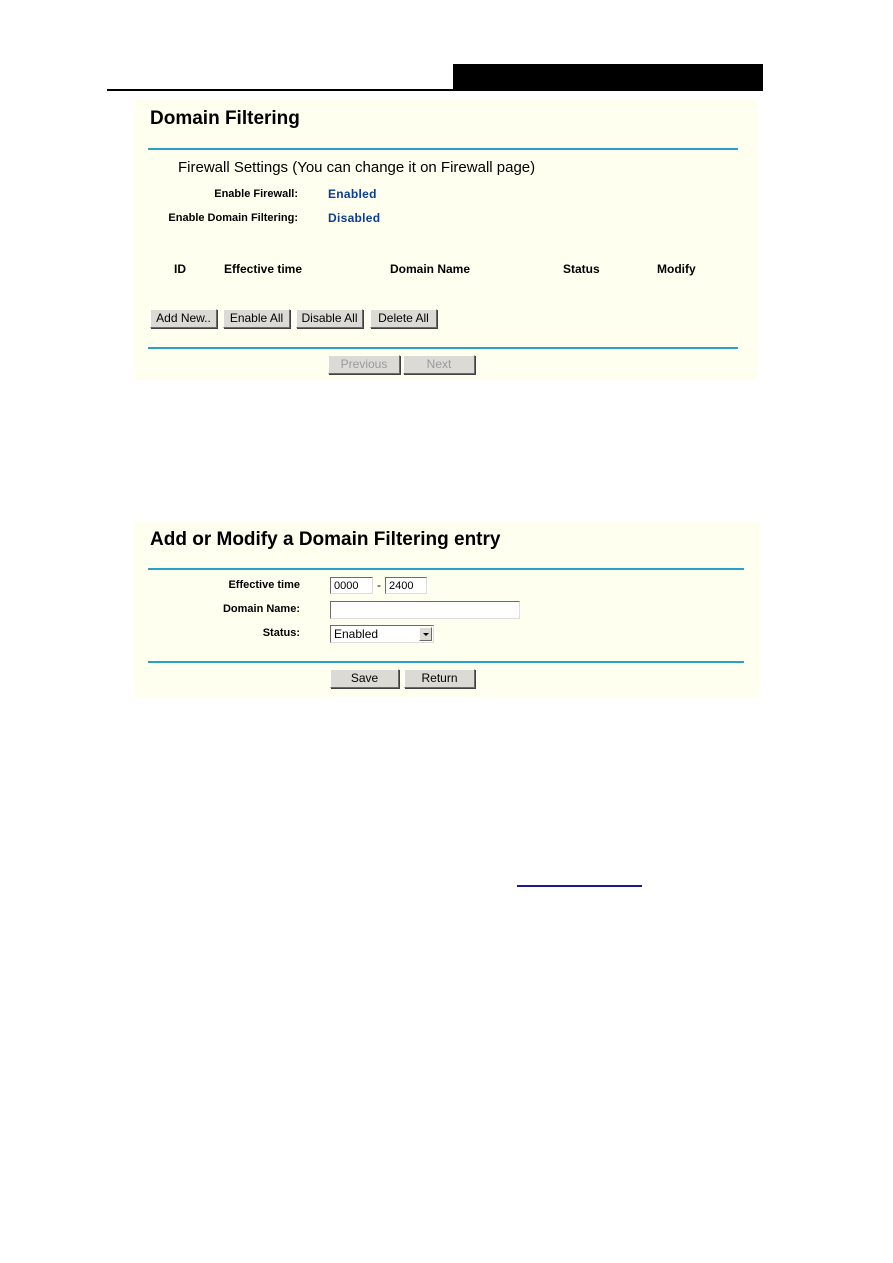  I want to click on page-title: Domain Filtering, so click(225, 118).